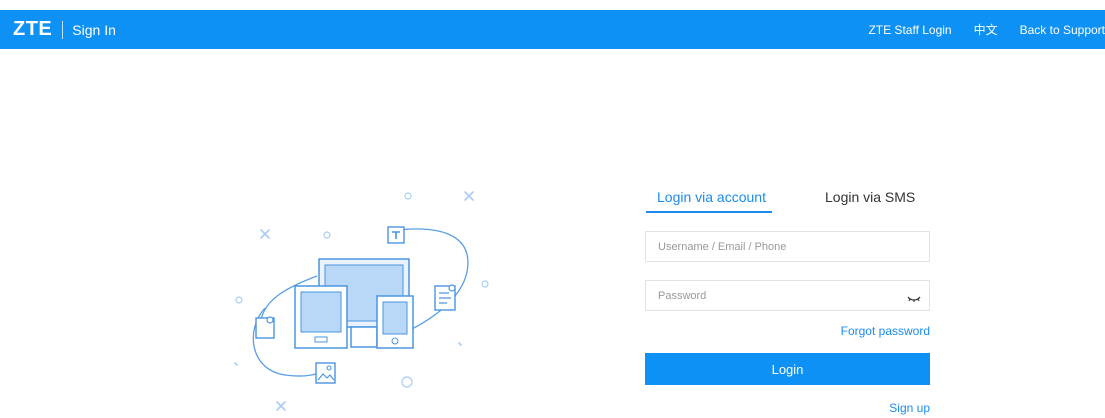 Image resolution: width=1105 pixels, height=418 pixels. Describe the element at coordinates (709, 201) in the screenshot. I see `tab-login-via-account: Login via account` at that location.